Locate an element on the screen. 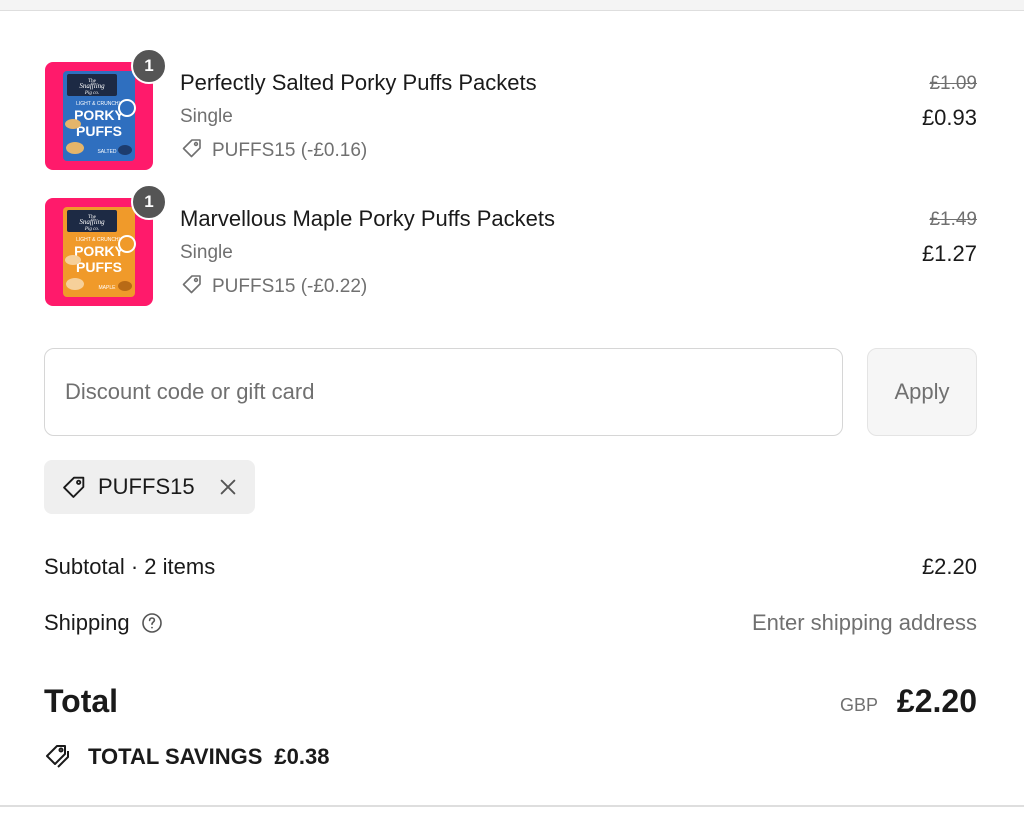  price-final: £0.93 is located at coordinates (949, 117).